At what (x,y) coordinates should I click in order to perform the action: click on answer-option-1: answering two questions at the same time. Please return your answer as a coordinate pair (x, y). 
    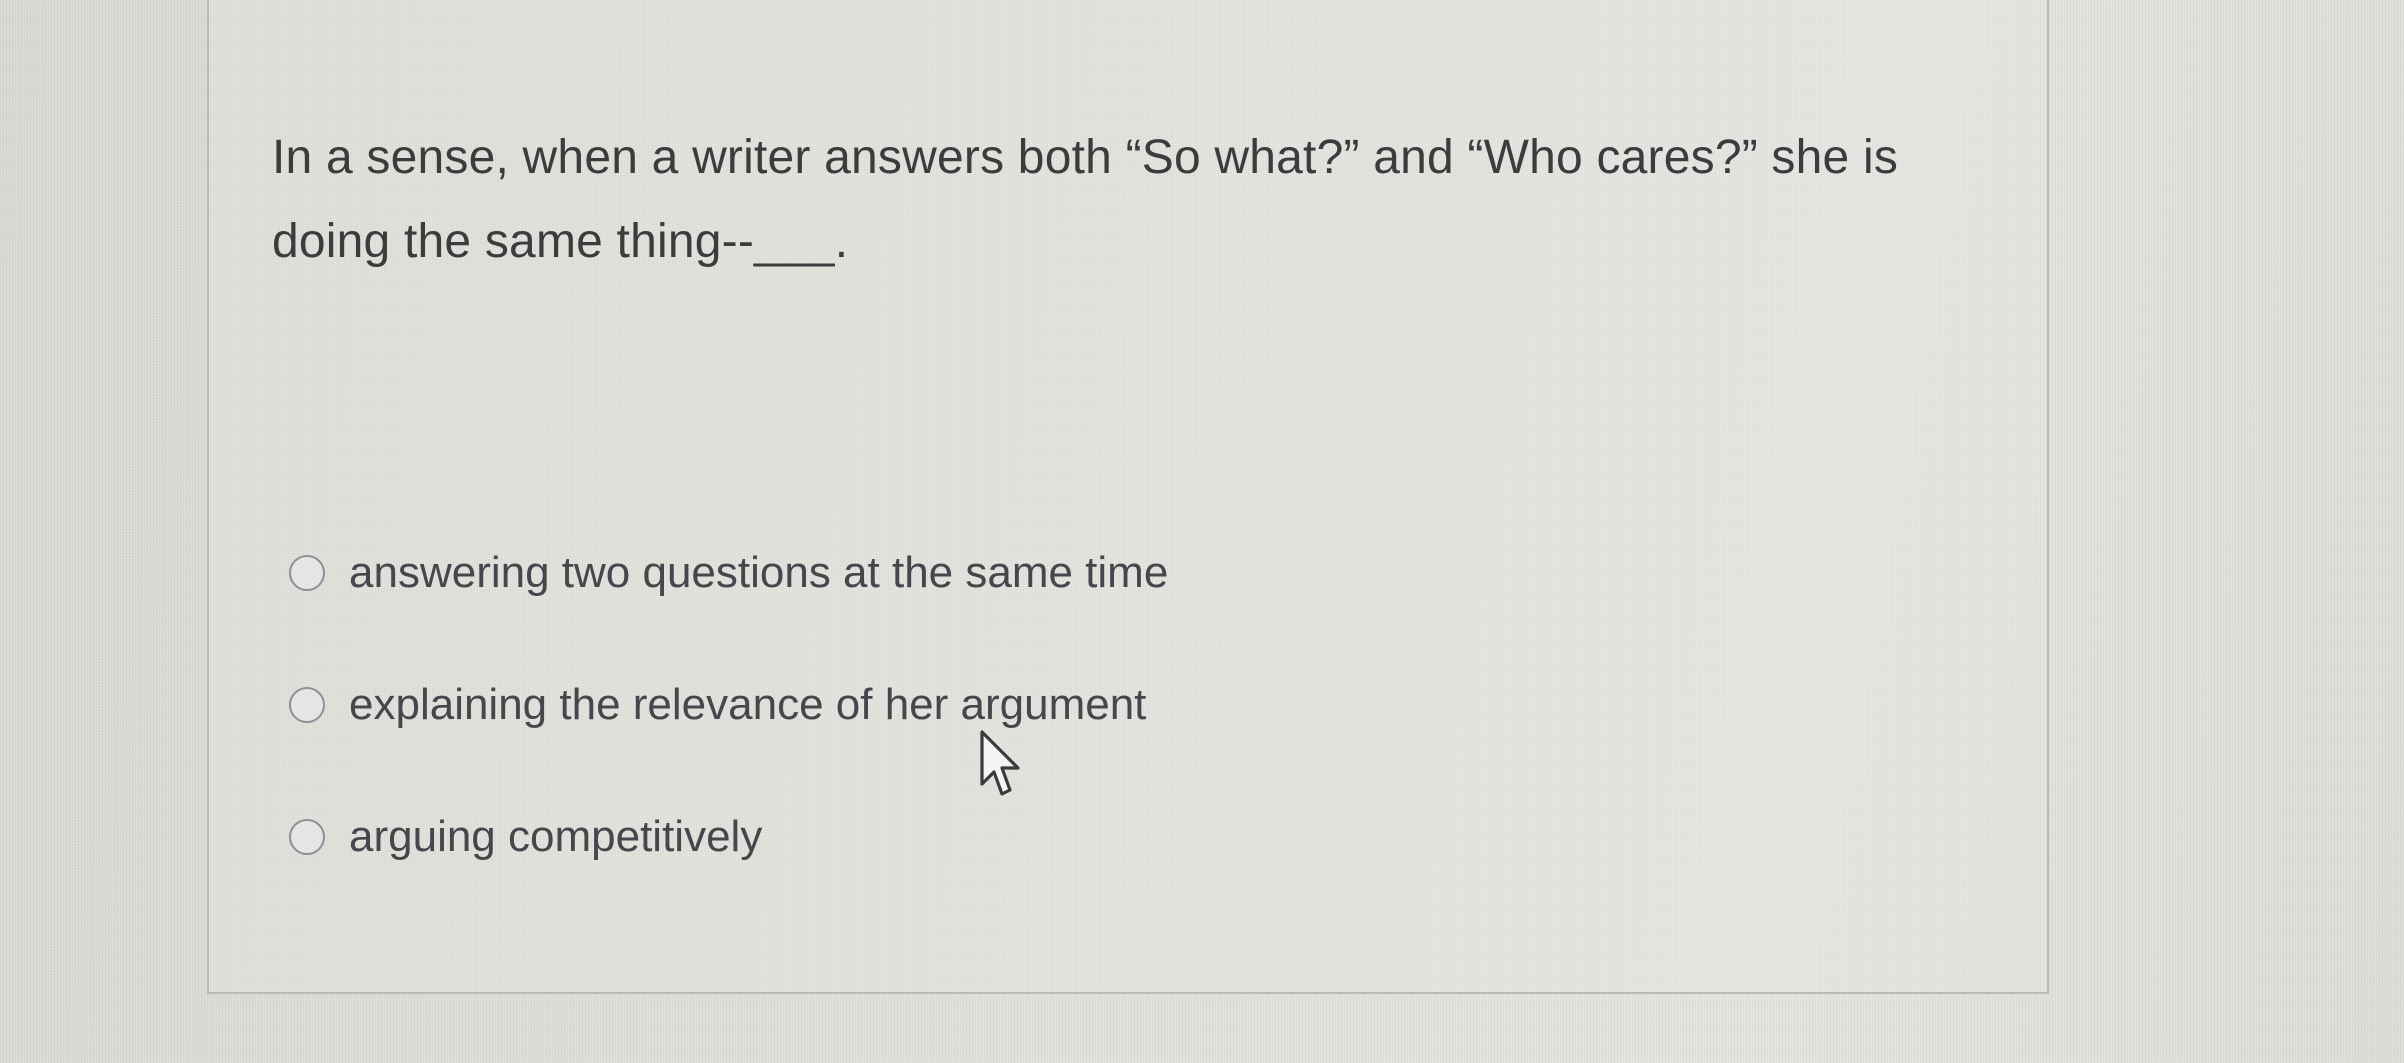
    Looking at the image, I should click on (728, 573).